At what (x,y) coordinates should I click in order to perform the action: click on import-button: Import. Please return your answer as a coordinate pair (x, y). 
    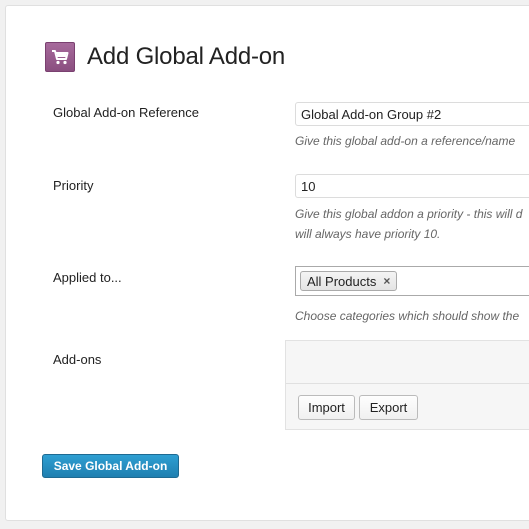
    Looking at the image, I should click on (326, 407).